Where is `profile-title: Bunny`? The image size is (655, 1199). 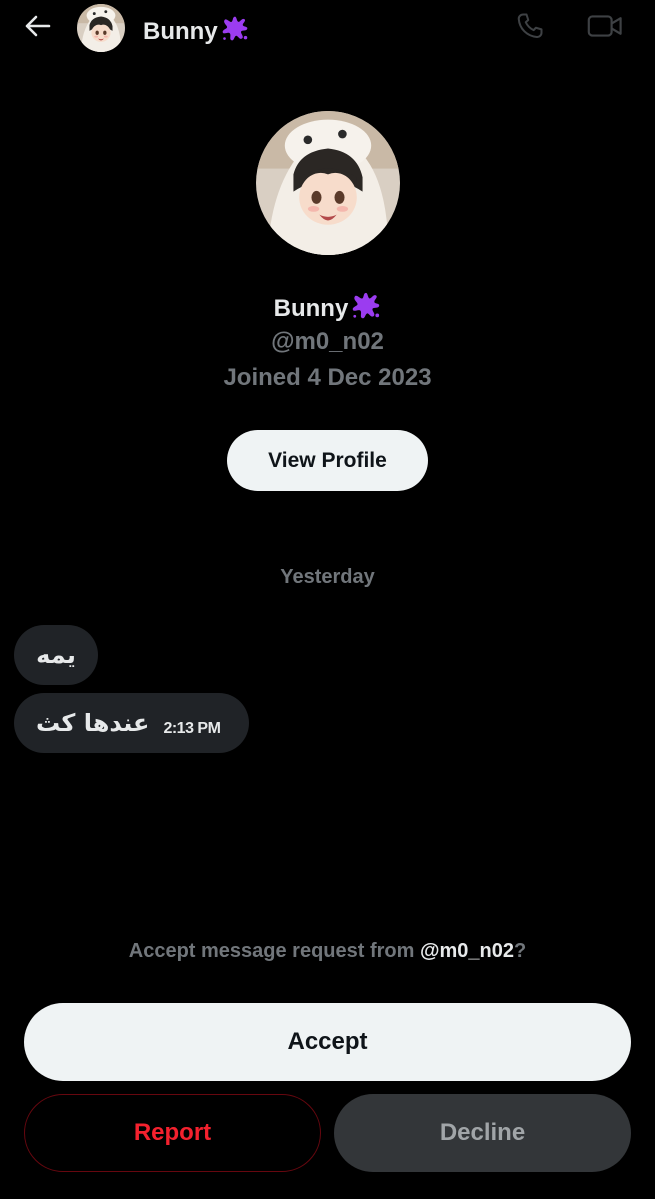
profile-title: Bunny is located at coordinates (327, 308).